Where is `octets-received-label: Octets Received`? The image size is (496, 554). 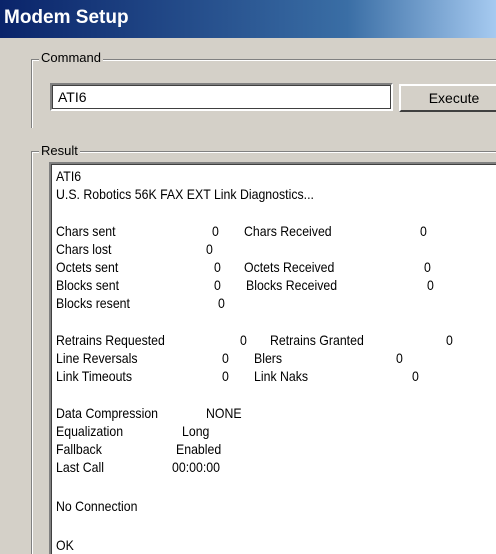
octets-received-label: Octets Received is located at coordinates (289, 267).